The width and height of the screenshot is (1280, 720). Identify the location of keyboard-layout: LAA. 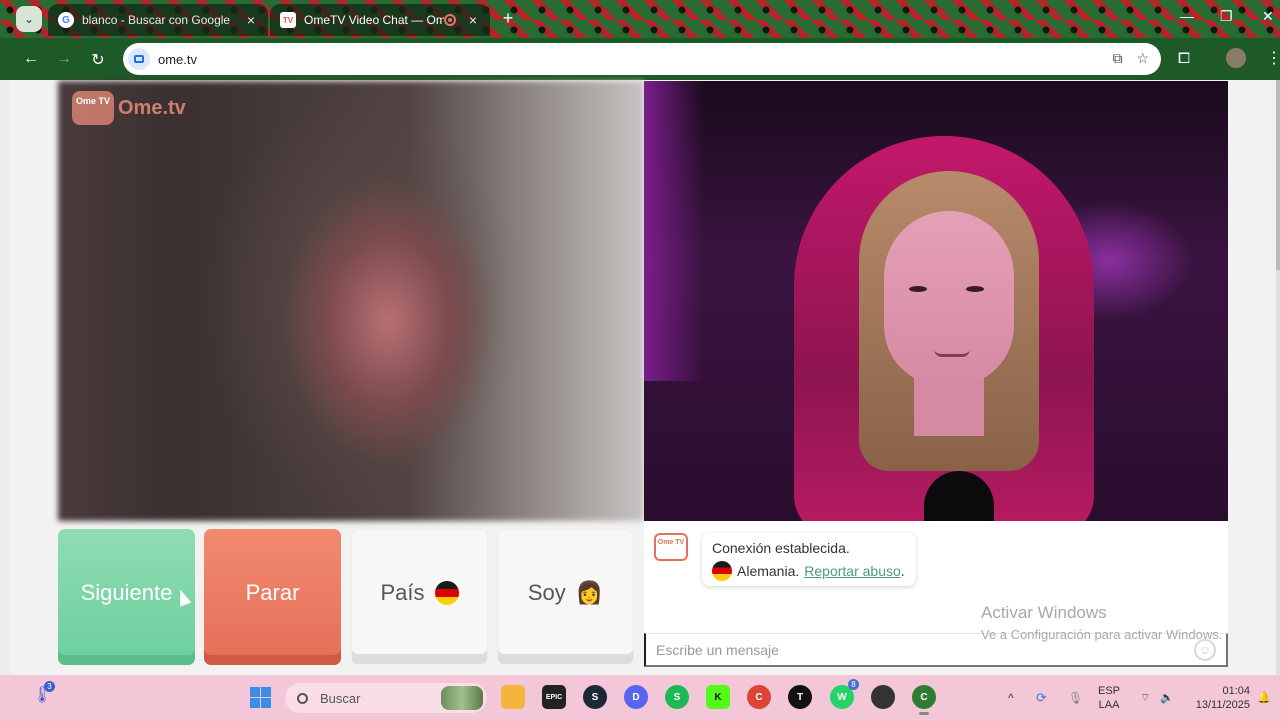
(1109, 704).